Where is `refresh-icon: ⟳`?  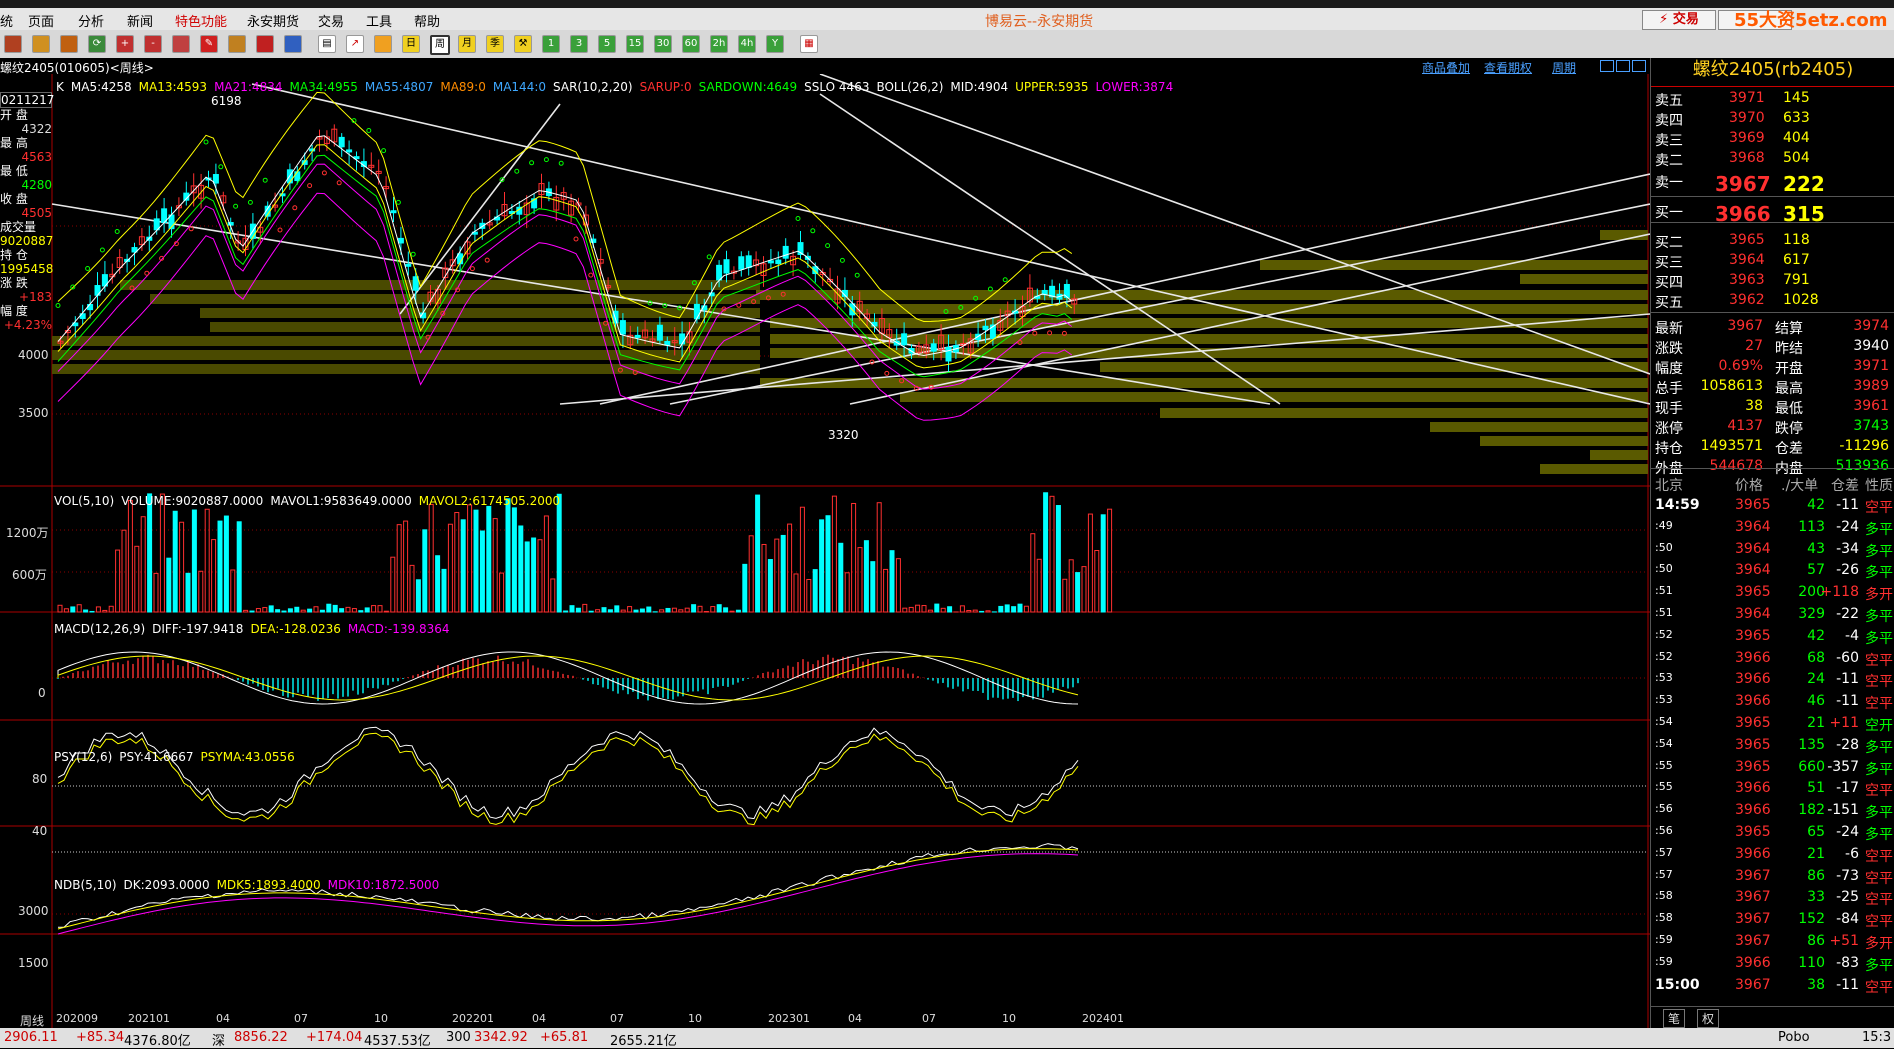
refresh-icon: ⟳ is located at coordinates (97, 44).